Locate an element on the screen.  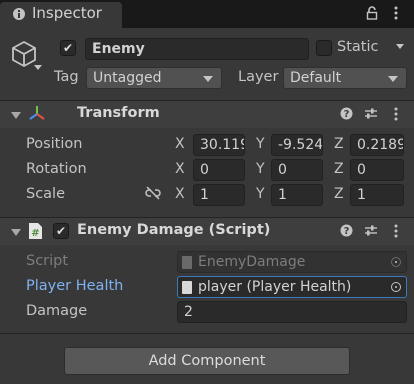
transform-title: Transform is located at coordinates (118, 113).